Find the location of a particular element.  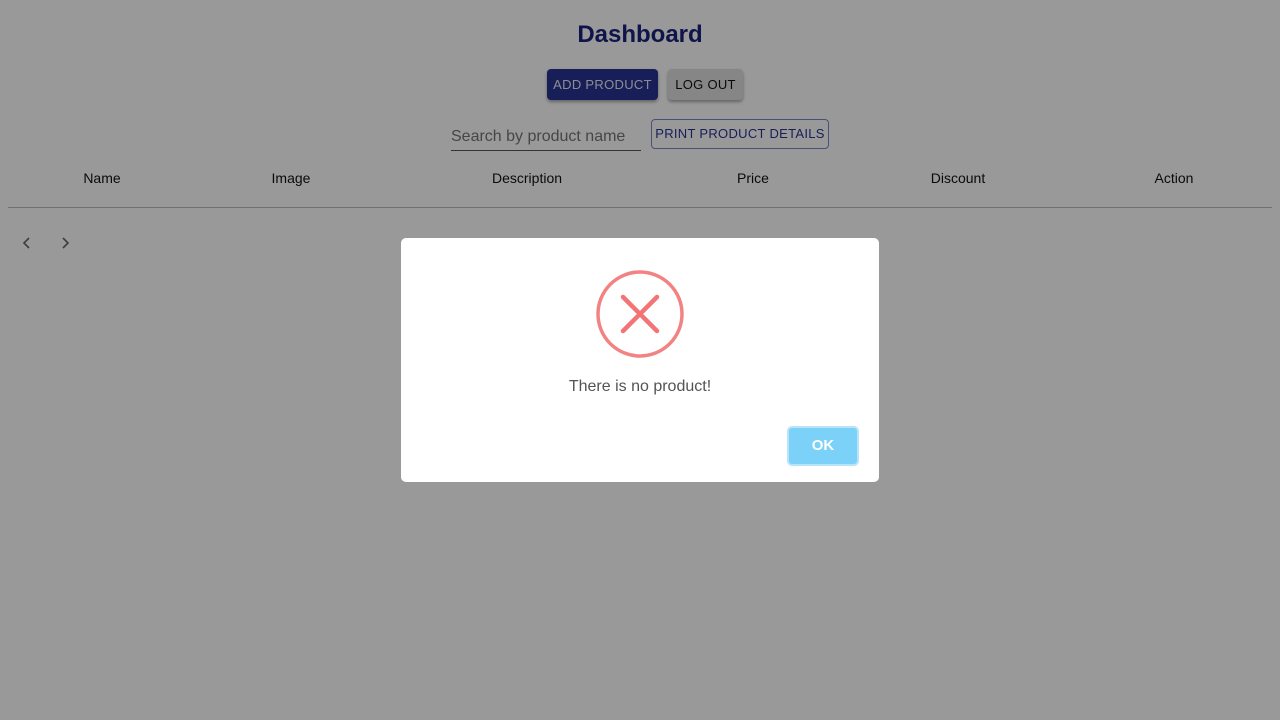

alert-message: There is no product! is located at coordinates (640, 386).